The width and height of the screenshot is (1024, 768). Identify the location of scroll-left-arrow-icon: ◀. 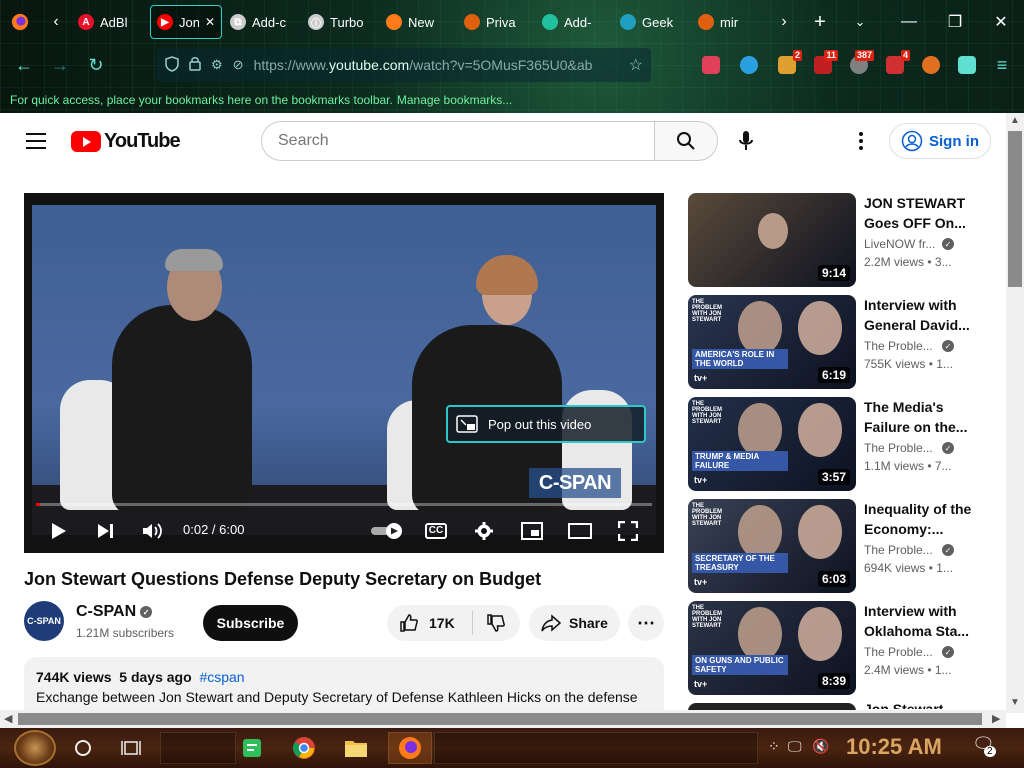
(8, 718).